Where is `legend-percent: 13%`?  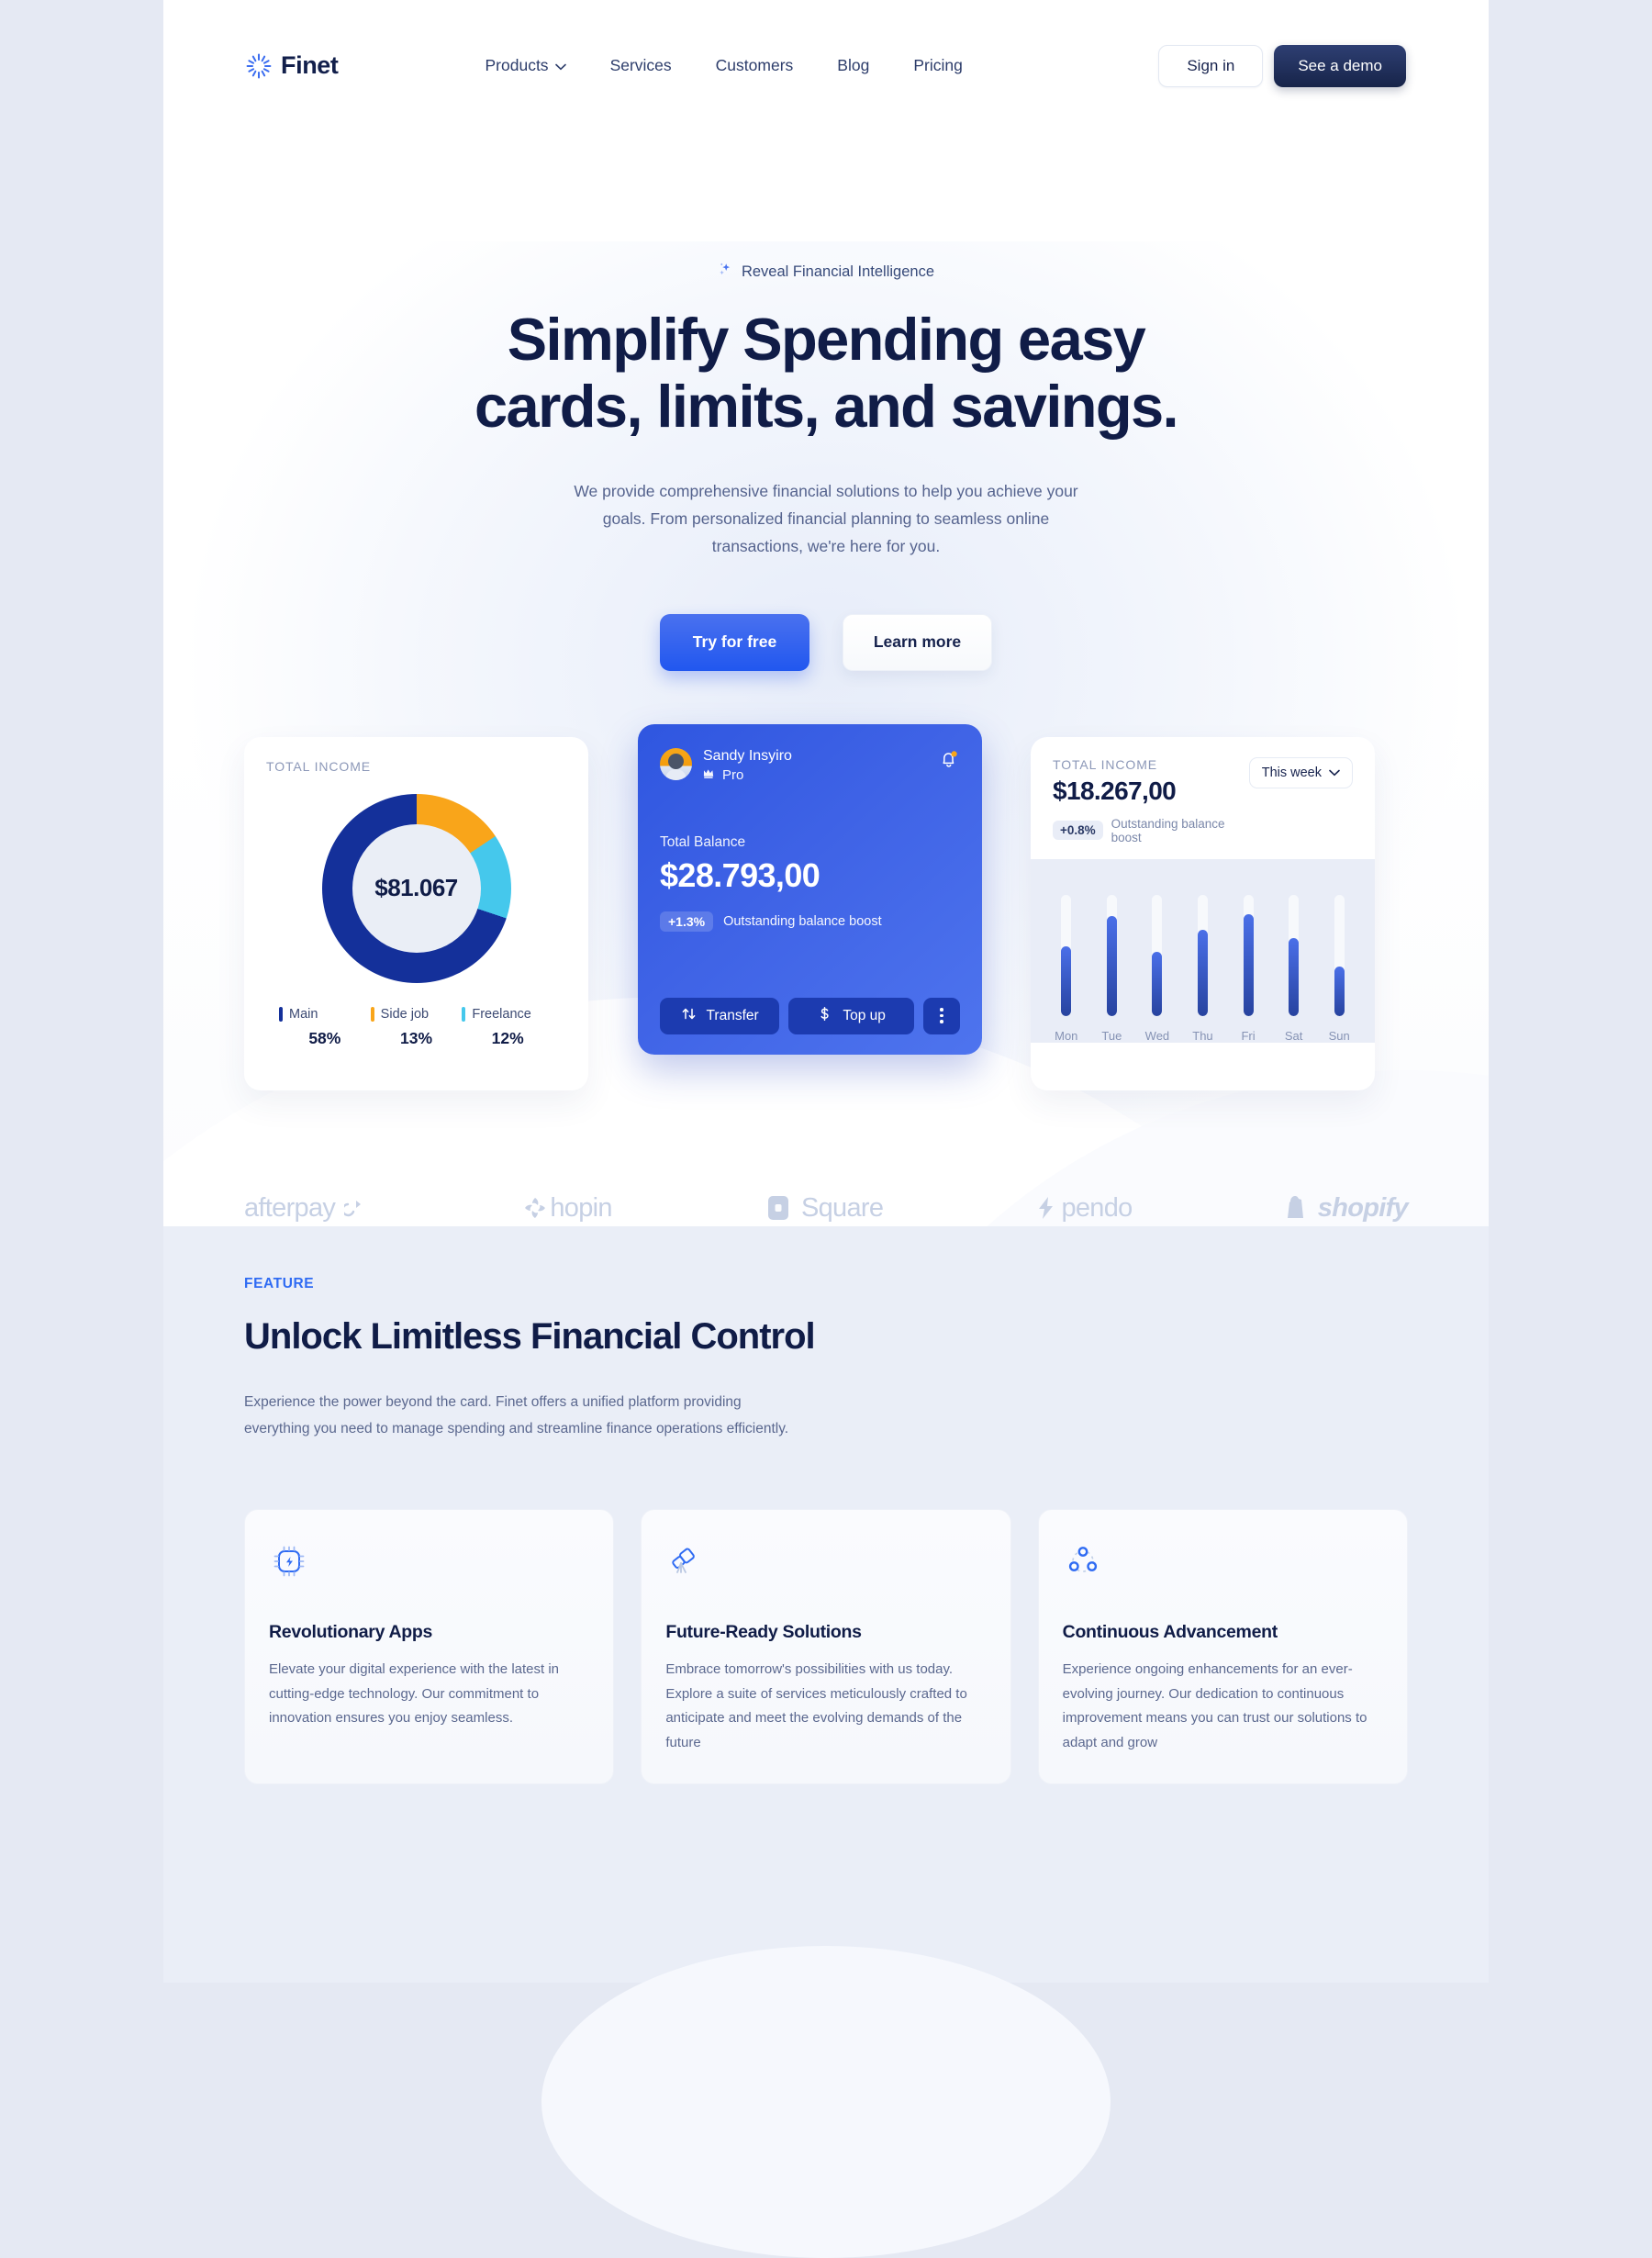
legend-percent: 13% is located at coordinates (416, 1037).